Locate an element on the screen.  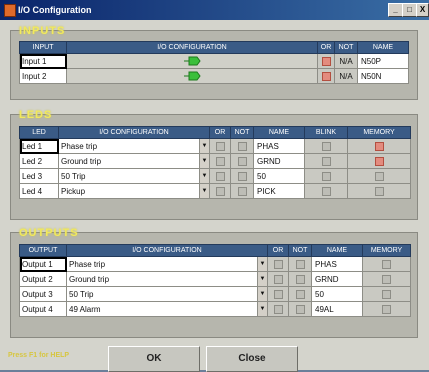
minimize-button: _ is located at coordinates (395, 10).